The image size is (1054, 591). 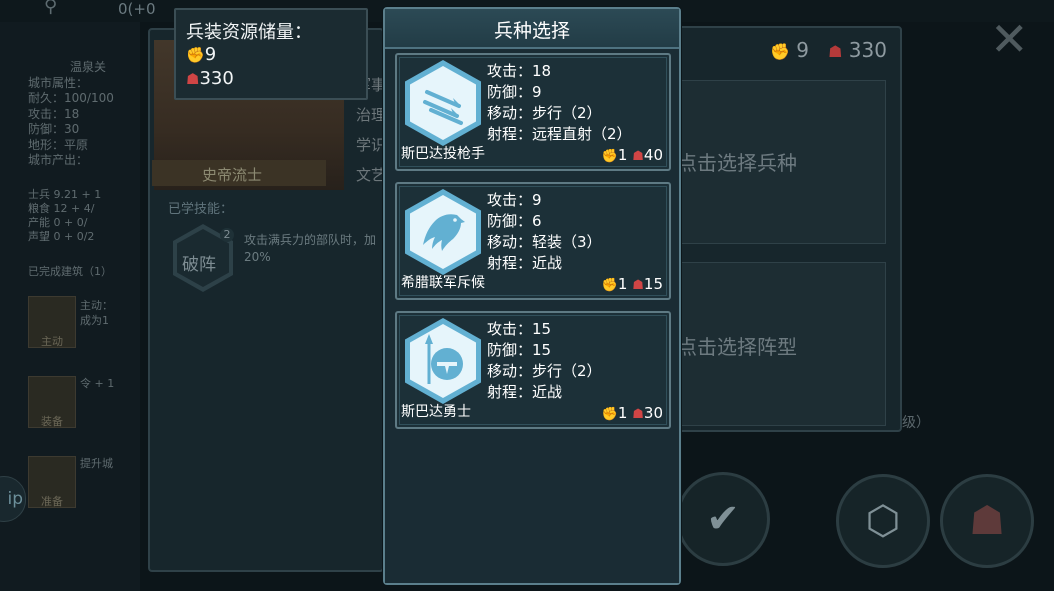 What do you see at coordinates (52, 421) in the screenshot?
I see `thumb-label: 装备` at bounding box center [52, 421].